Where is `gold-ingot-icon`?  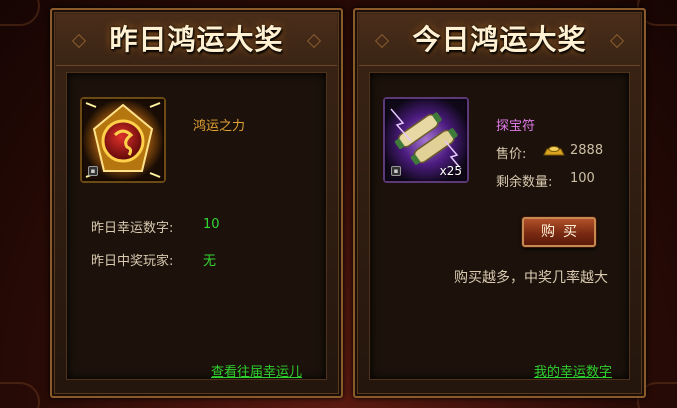
gold-ingot-icon is located at coordinates (554, 151).